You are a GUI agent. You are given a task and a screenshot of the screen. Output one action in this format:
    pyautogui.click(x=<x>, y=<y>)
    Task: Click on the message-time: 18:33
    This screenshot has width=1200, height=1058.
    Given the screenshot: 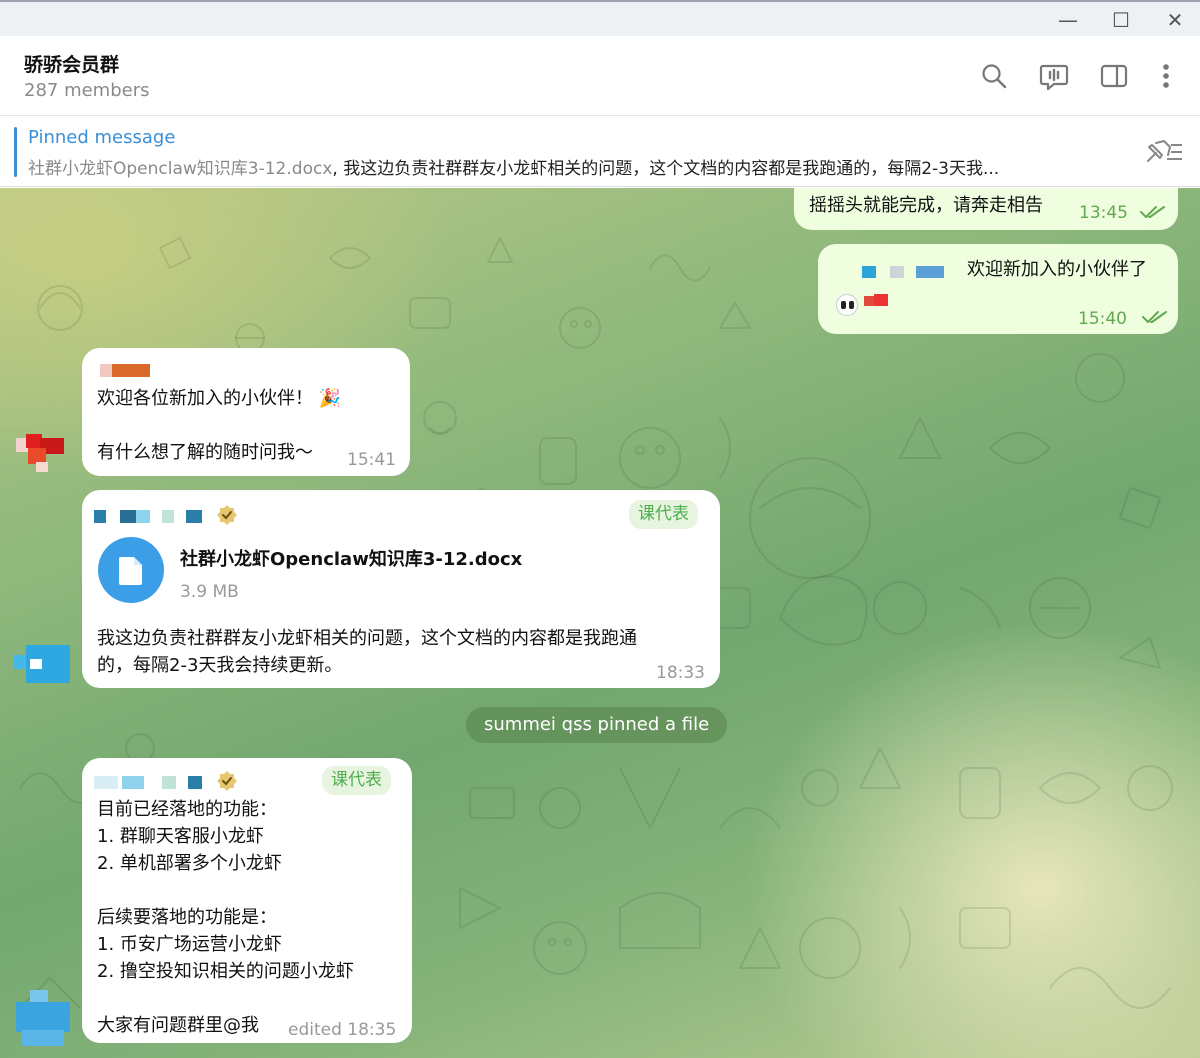 What is the action you would take?
    pyautogui.click(x=680, y=673)
    